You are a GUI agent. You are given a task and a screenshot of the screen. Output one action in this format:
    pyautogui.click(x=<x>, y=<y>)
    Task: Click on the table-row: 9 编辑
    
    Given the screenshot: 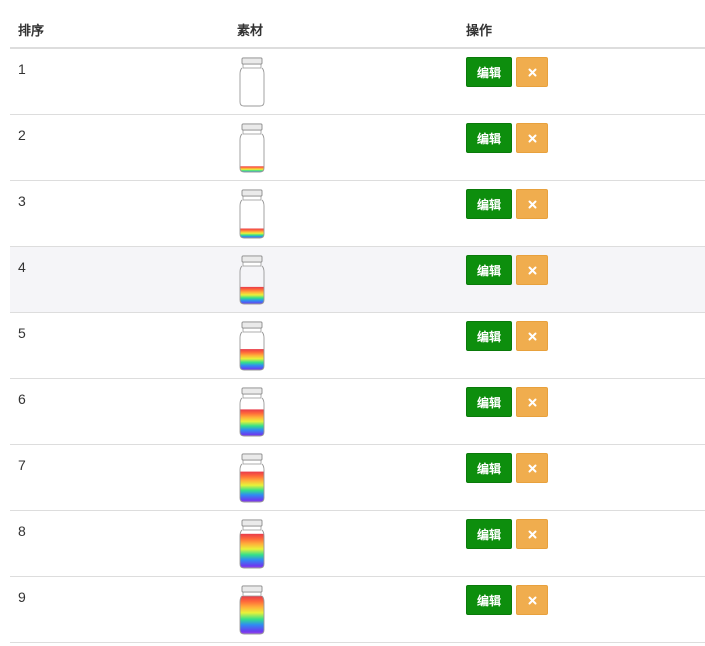 What is the action you would take?
    pyautogui.click(x=357, y=610)
    